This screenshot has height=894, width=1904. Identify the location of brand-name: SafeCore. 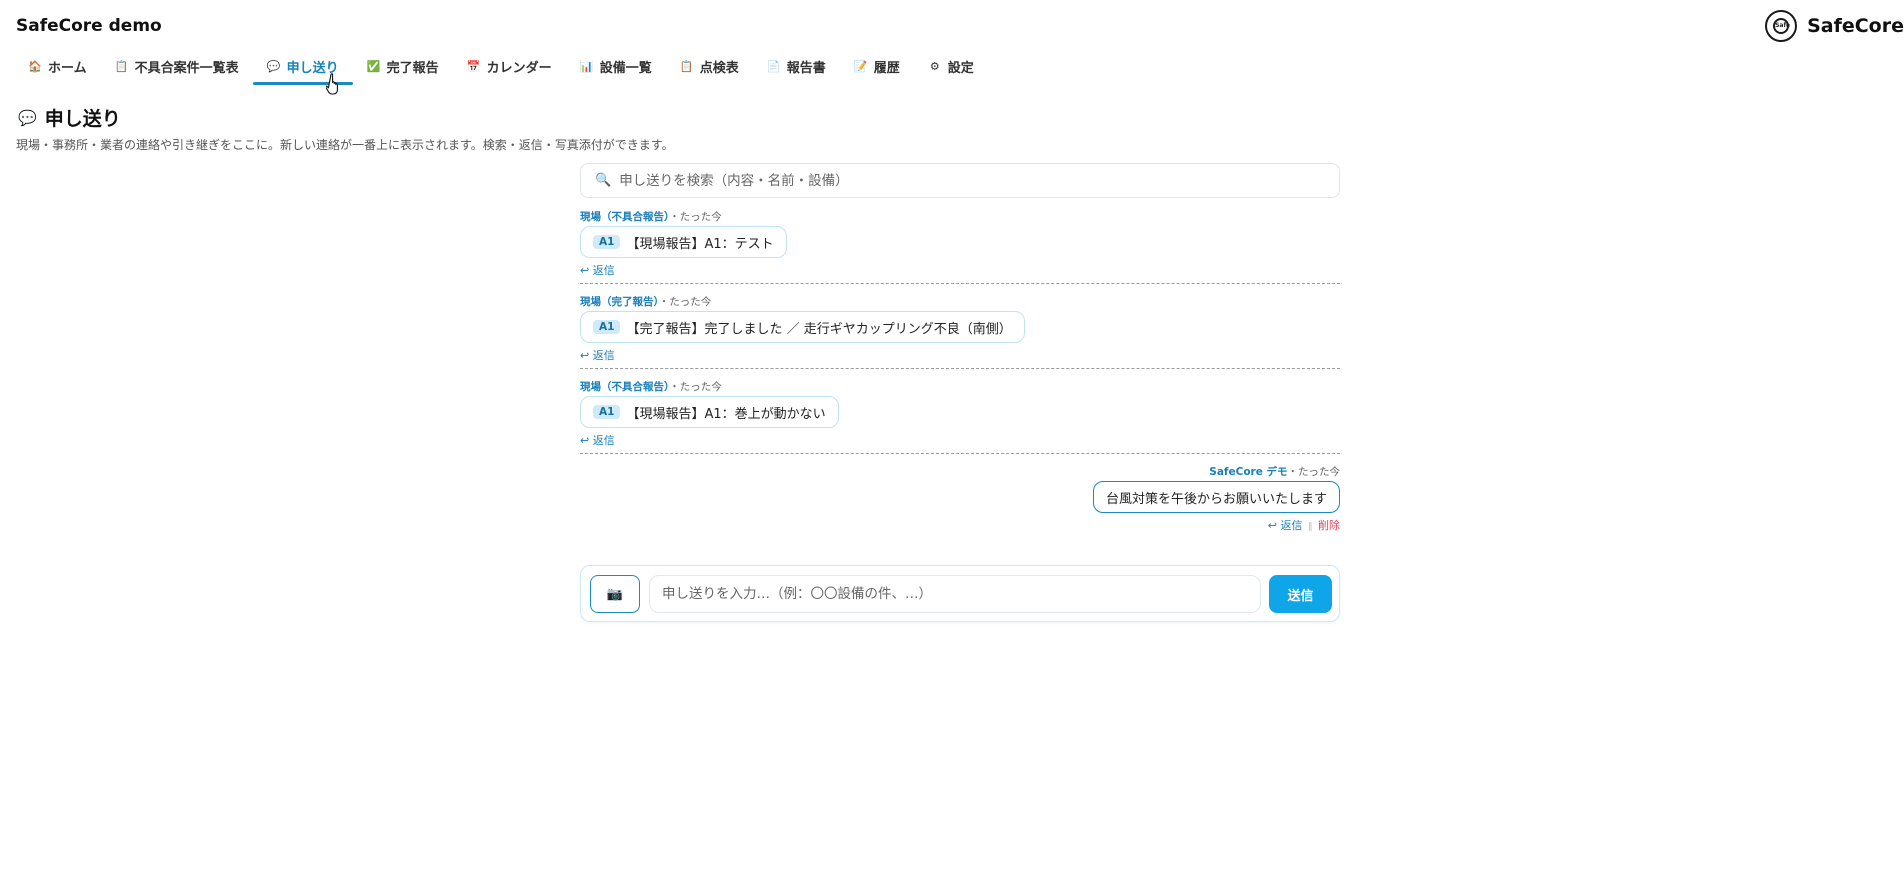
(1855, 26).